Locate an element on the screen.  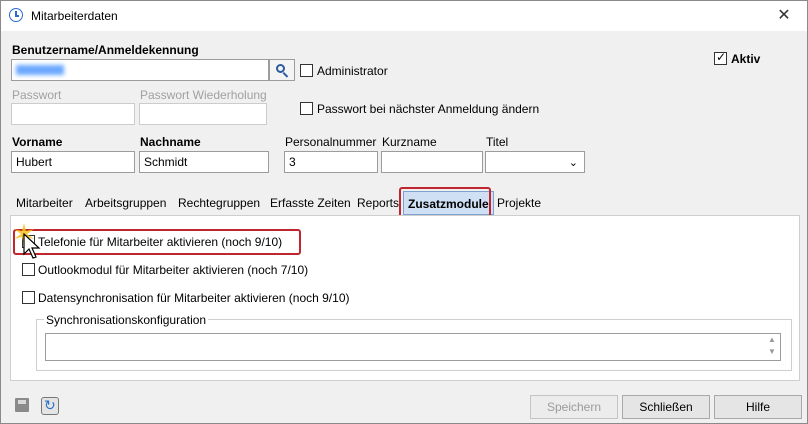
telephony-highlight-frame is located at coordinates (157, 242).